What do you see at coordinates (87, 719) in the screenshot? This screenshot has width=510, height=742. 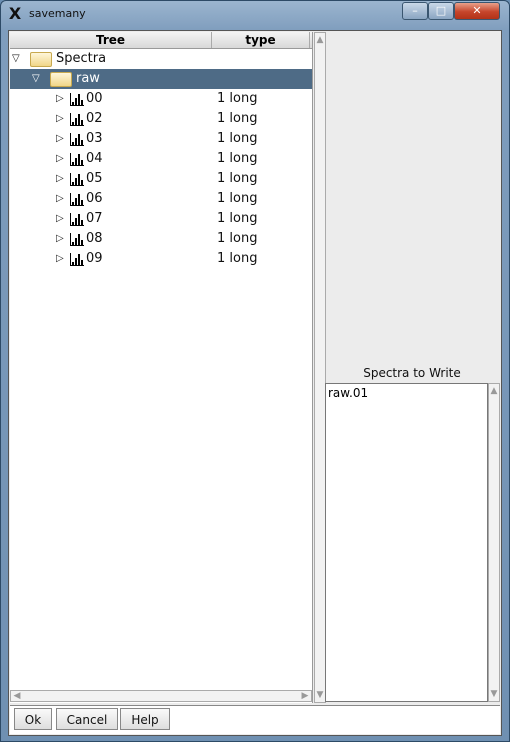 I see `cancel-button: Cancel` at bounding box center [87, 719].